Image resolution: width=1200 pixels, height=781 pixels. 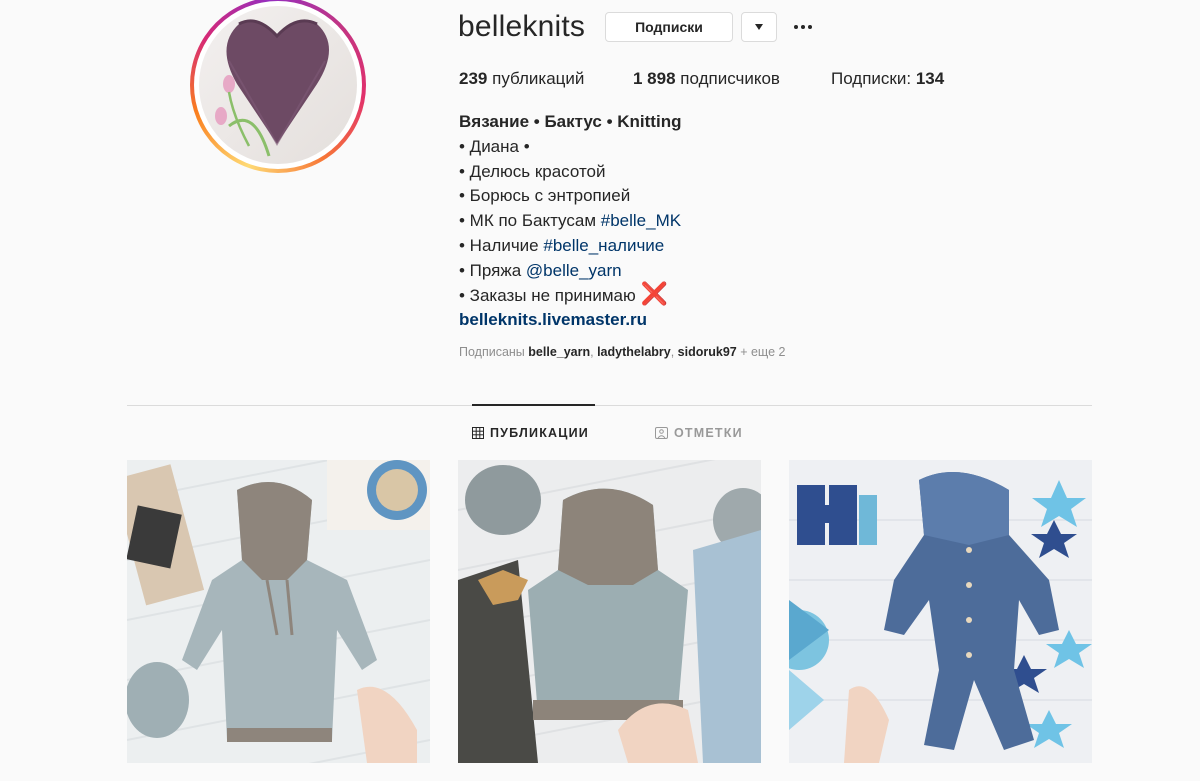 I want to click on bio-line: • Наличие #belle_наличие, so click(x=570, y=246).